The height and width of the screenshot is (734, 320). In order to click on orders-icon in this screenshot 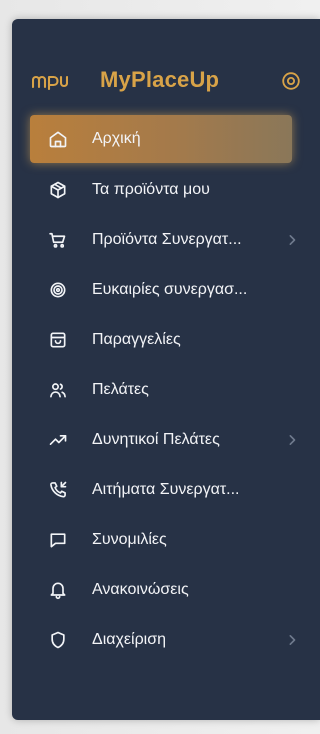, I will do `click(58, 340)`.